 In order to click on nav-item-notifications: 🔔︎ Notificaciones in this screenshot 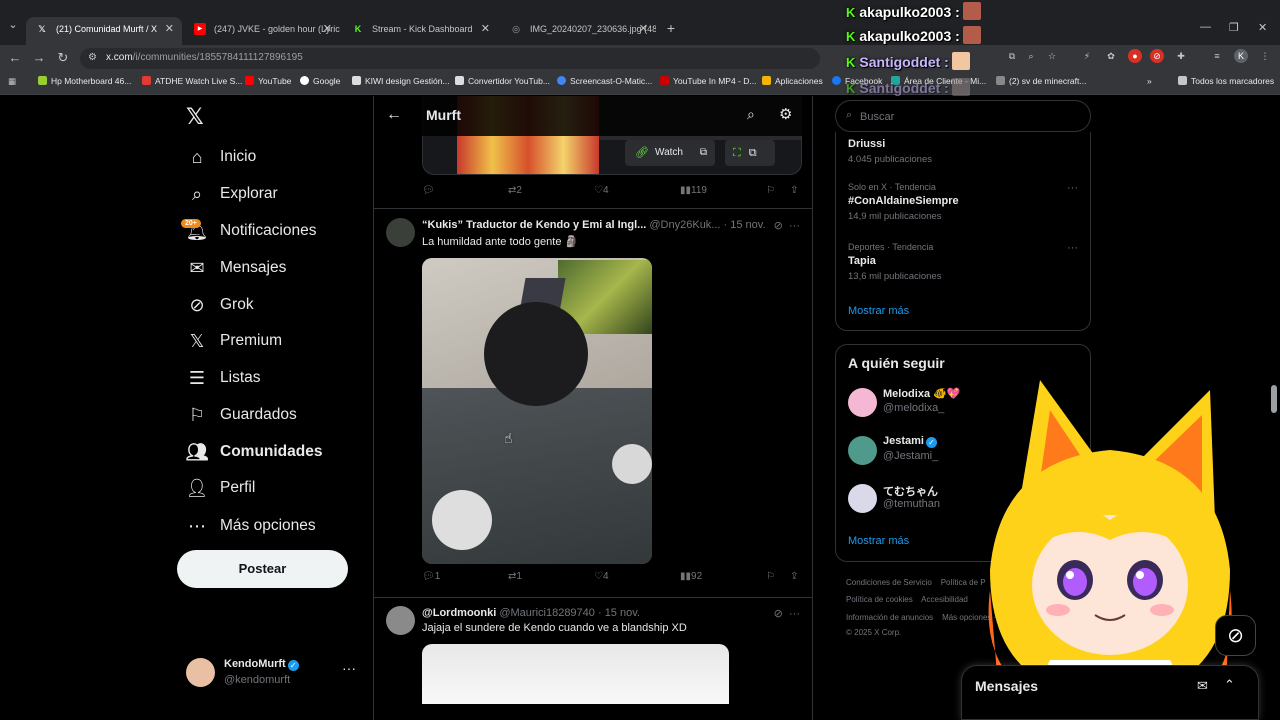, I will do `click(251, 231)`.